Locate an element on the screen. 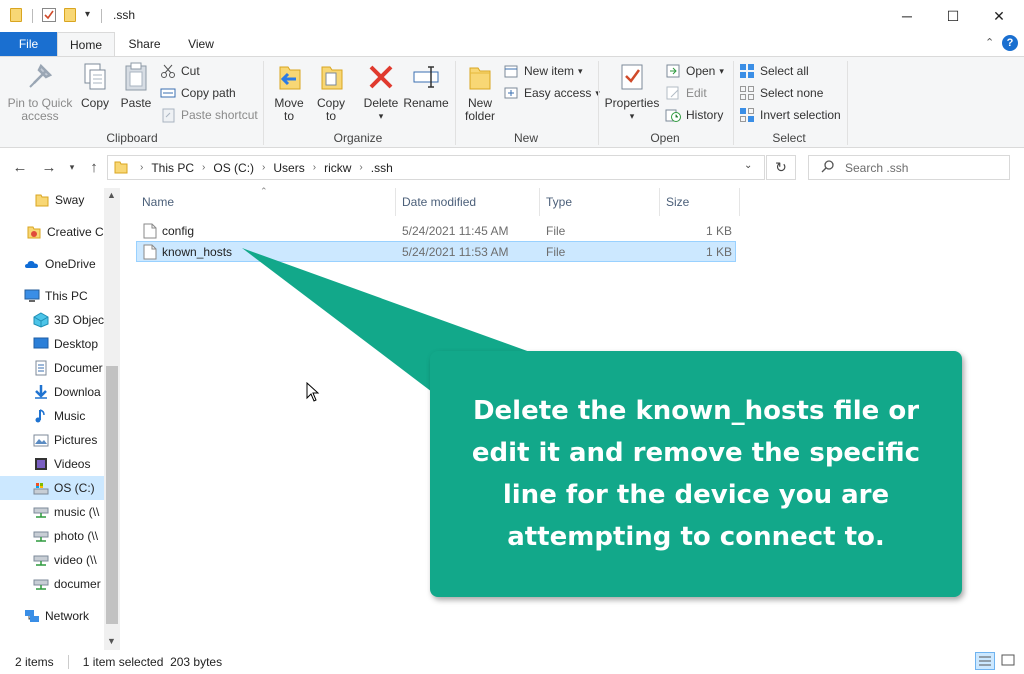 This screenshot has width=1024, height=674. nav-item-creative-cloud: Creative Cl is located at coordinates (52, 232).